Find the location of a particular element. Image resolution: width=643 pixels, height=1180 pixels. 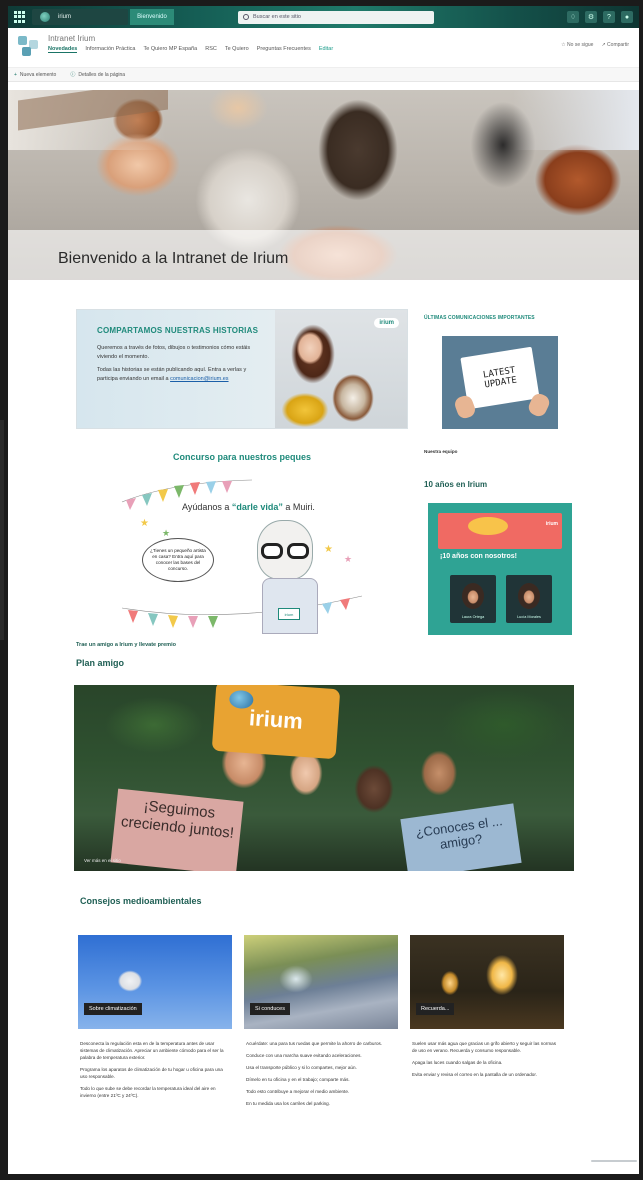

contest-text-b: a Muiri. is located at coordinates (298, 507).